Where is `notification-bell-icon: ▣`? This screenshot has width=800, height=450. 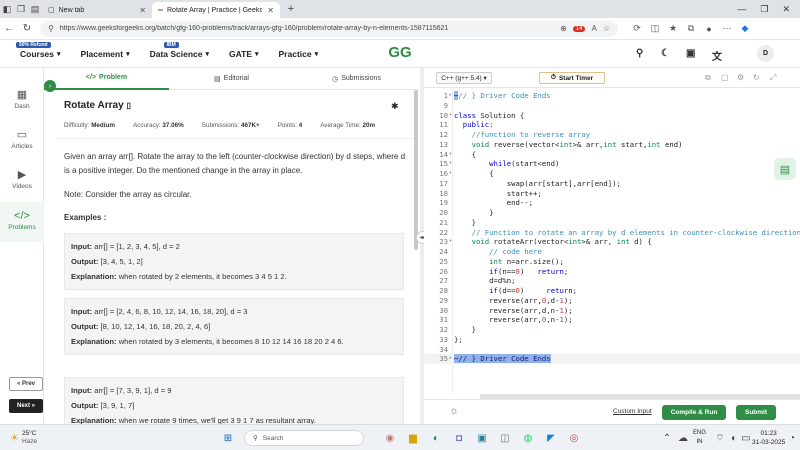
notification-bell-icon: ▣ is located at coordinates (690, 53).